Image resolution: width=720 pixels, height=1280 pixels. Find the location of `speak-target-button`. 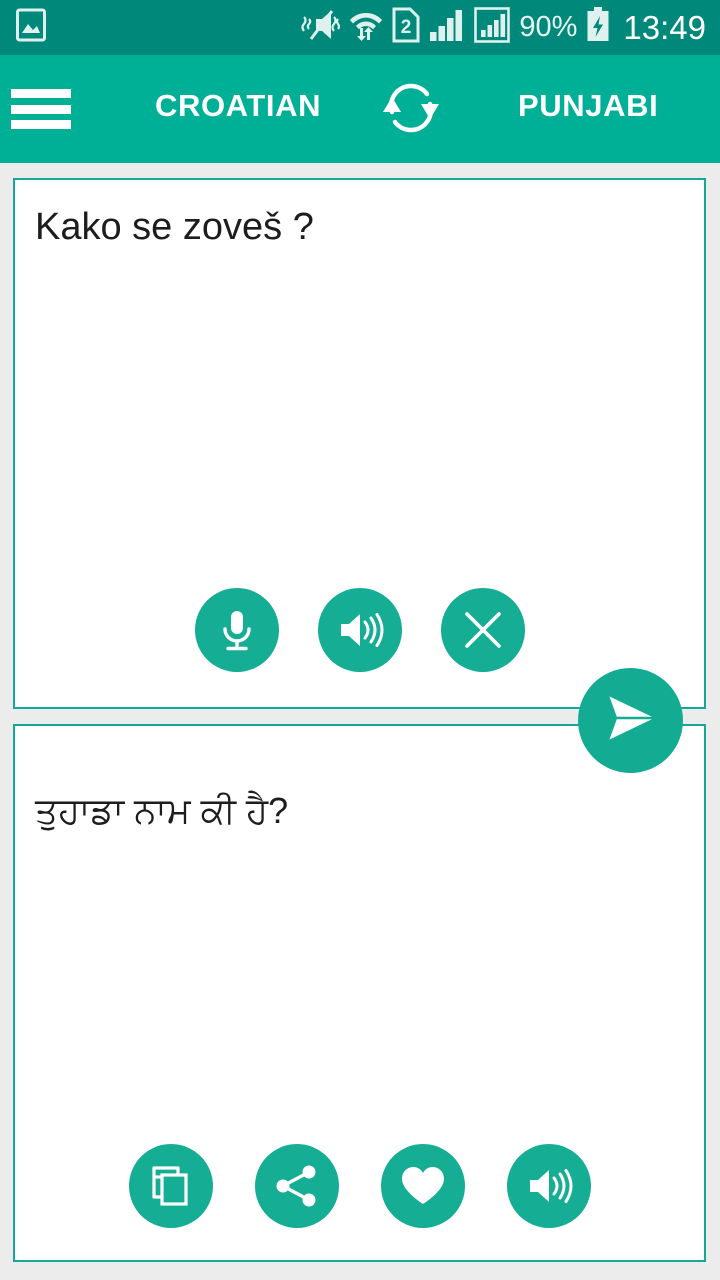

speak-target-button is located at coordinates (548, 1186).